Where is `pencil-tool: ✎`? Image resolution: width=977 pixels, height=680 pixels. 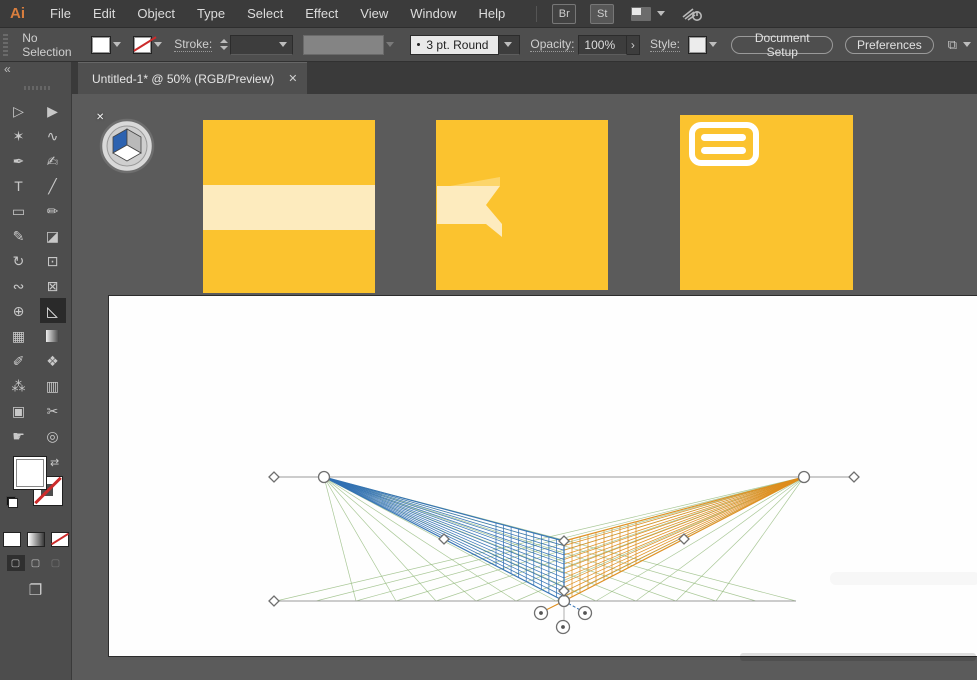 pencil-tool: ✎ is located at coordinates (19, 235).